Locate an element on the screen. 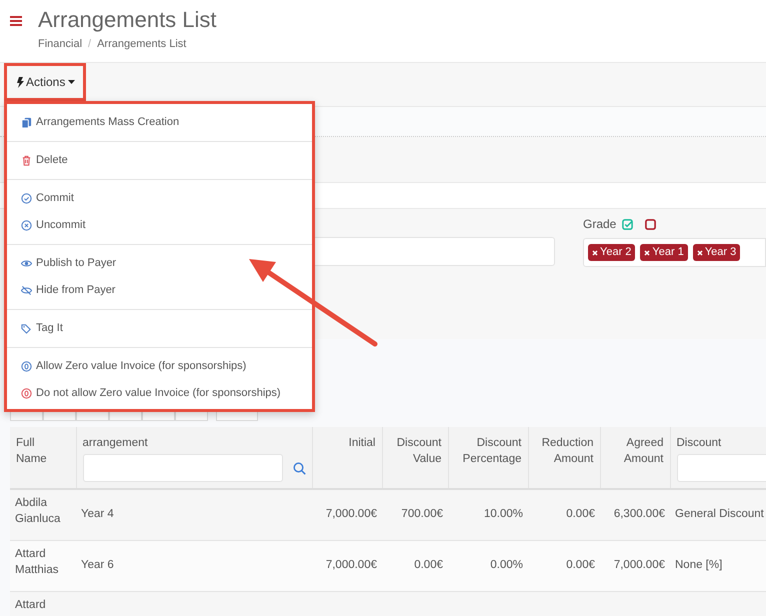  column-header: Discount is located at coordinates (718, 458).